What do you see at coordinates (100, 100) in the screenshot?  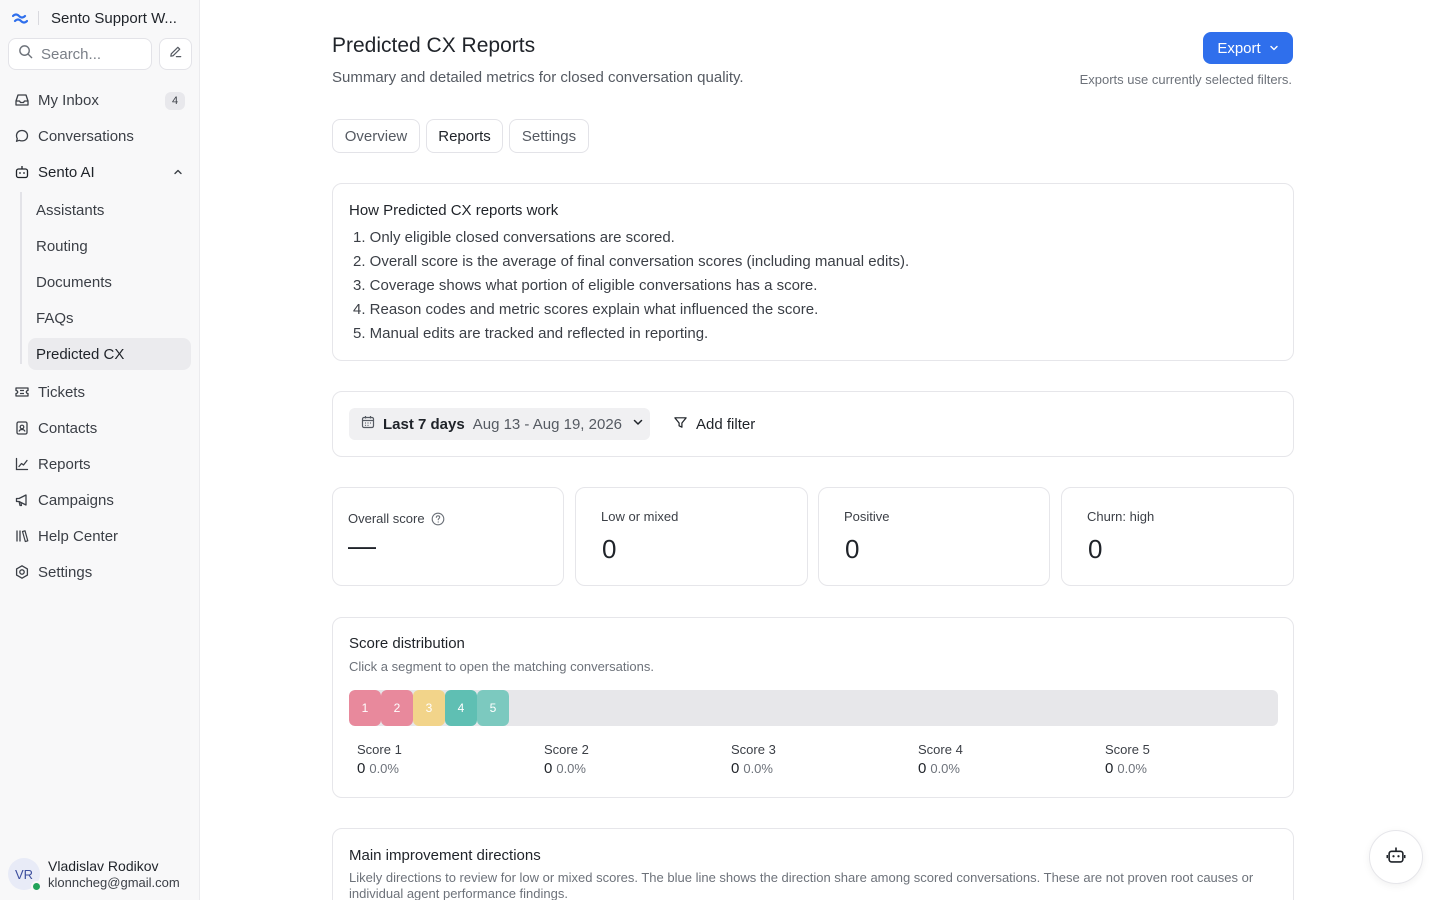 I see `sidebar-item-inbox: My Inbox 4` at bounding box center [100, 100].